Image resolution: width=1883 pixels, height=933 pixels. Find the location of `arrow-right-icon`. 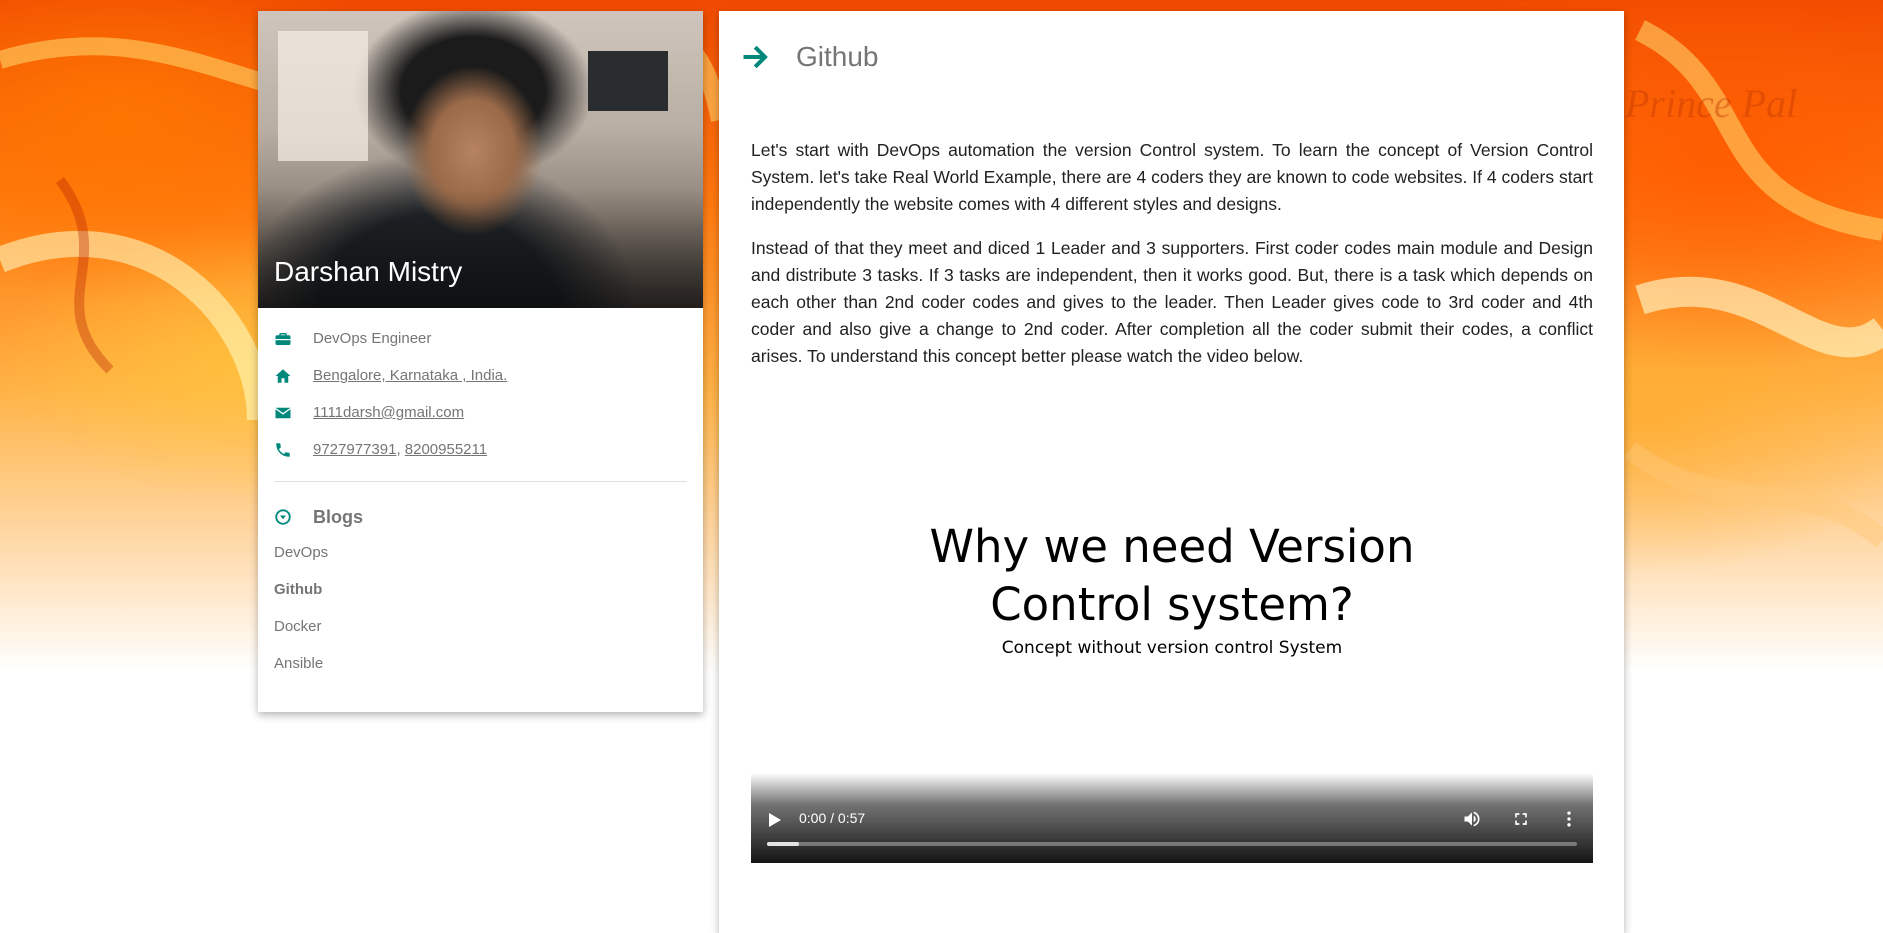

arrow-right-icon is located at coordinates (755, 57).